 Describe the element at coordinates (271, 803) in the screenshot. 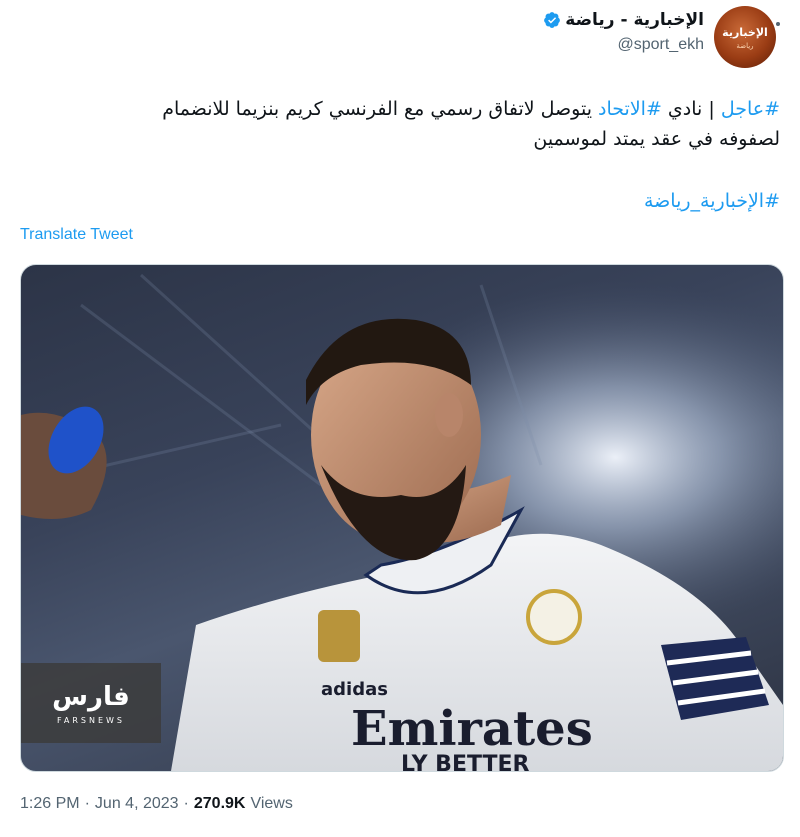

I see `views-label: Views` at that location.